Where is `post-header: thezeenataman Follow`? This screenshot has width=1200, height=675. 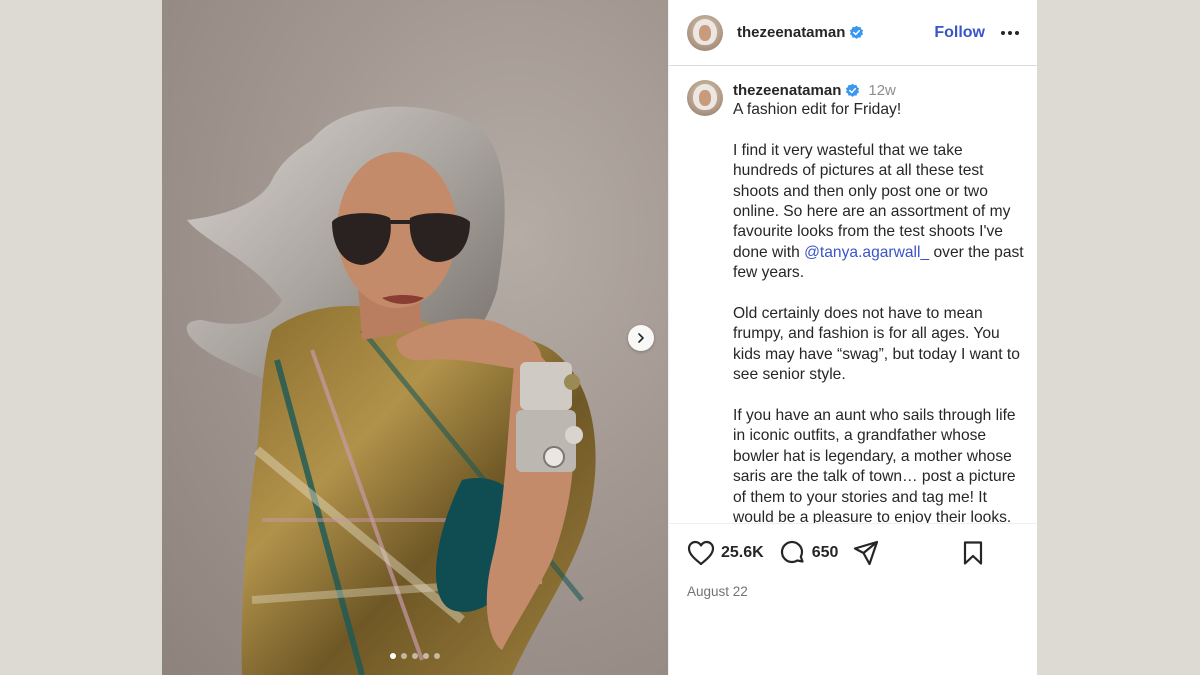 post-header: thezeenataman Follow is located at coordinates (853, 33).